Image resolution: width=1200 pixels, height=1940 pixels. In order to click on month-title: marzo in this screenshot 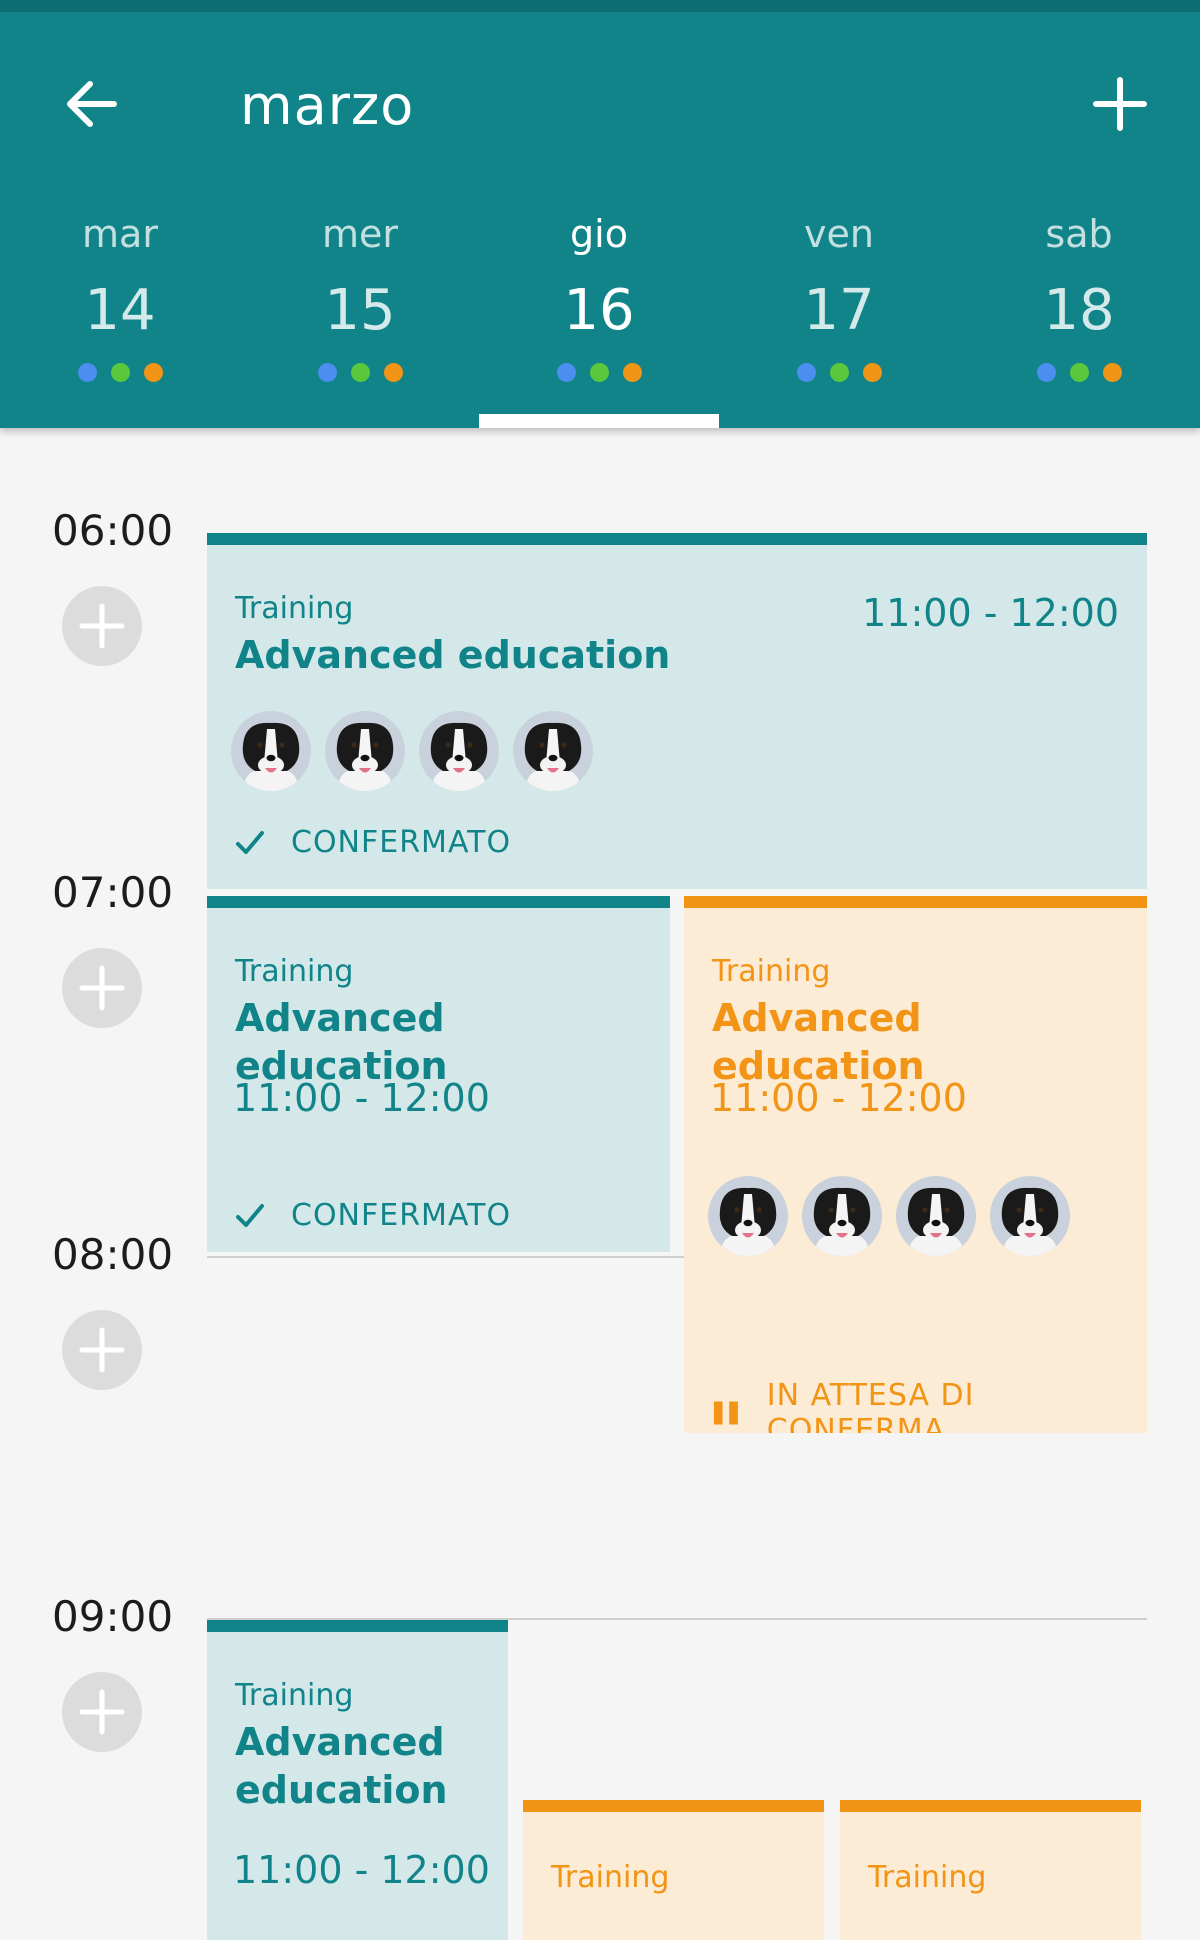, I will do `click(327, 105)`.